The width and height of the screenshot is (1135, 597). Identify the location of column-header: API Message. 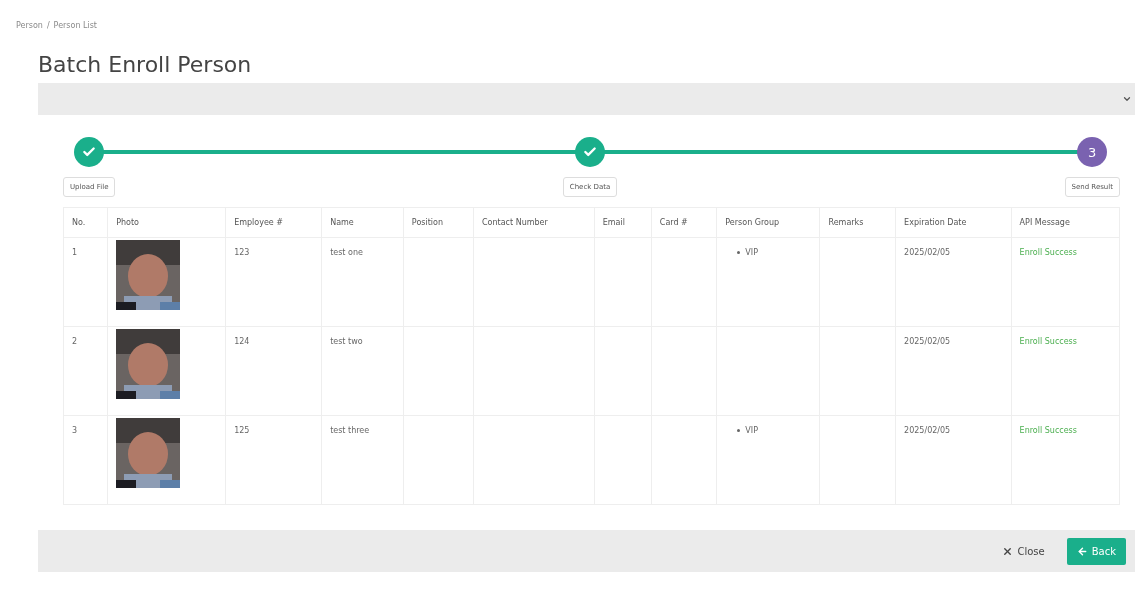
(1065, 222).